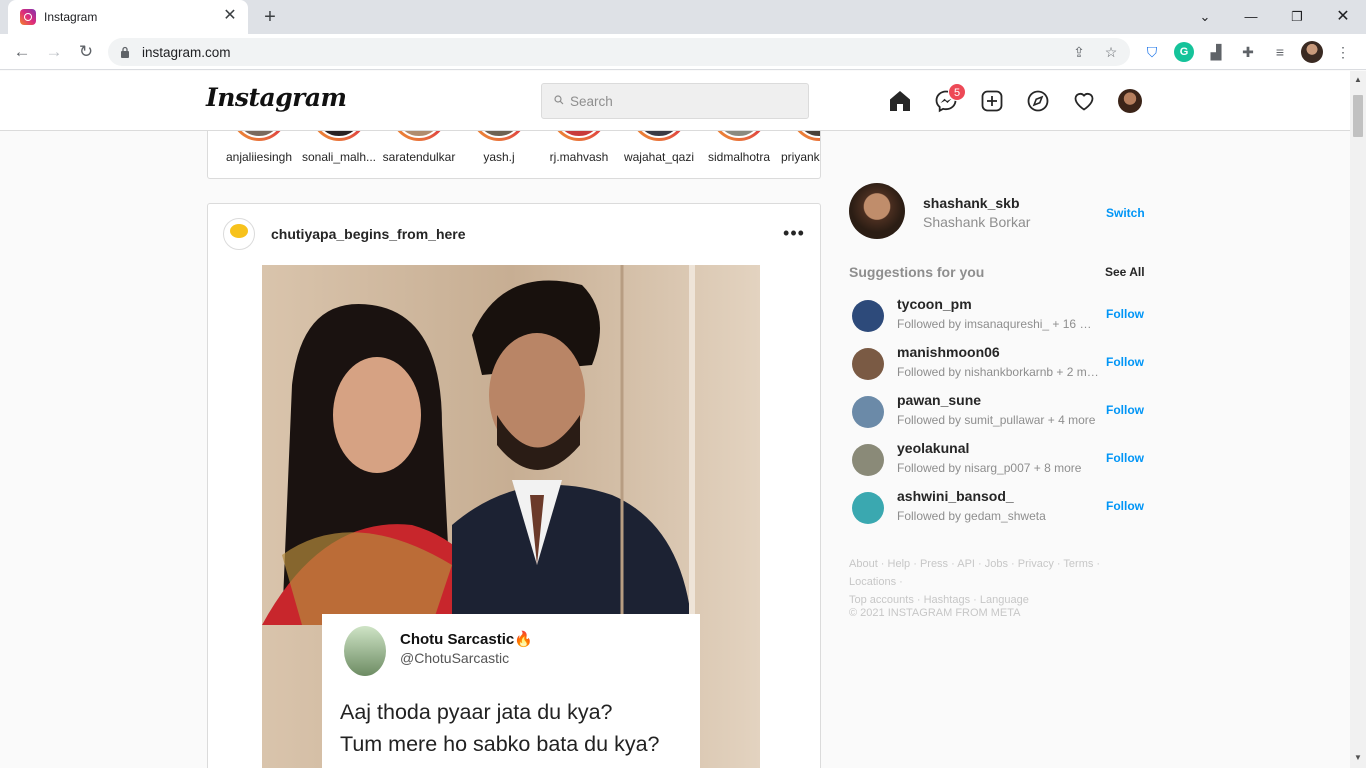  Describe the element at coordinates (1297, 17) in the screenshot. I see `restore-button: ❐` at that location.